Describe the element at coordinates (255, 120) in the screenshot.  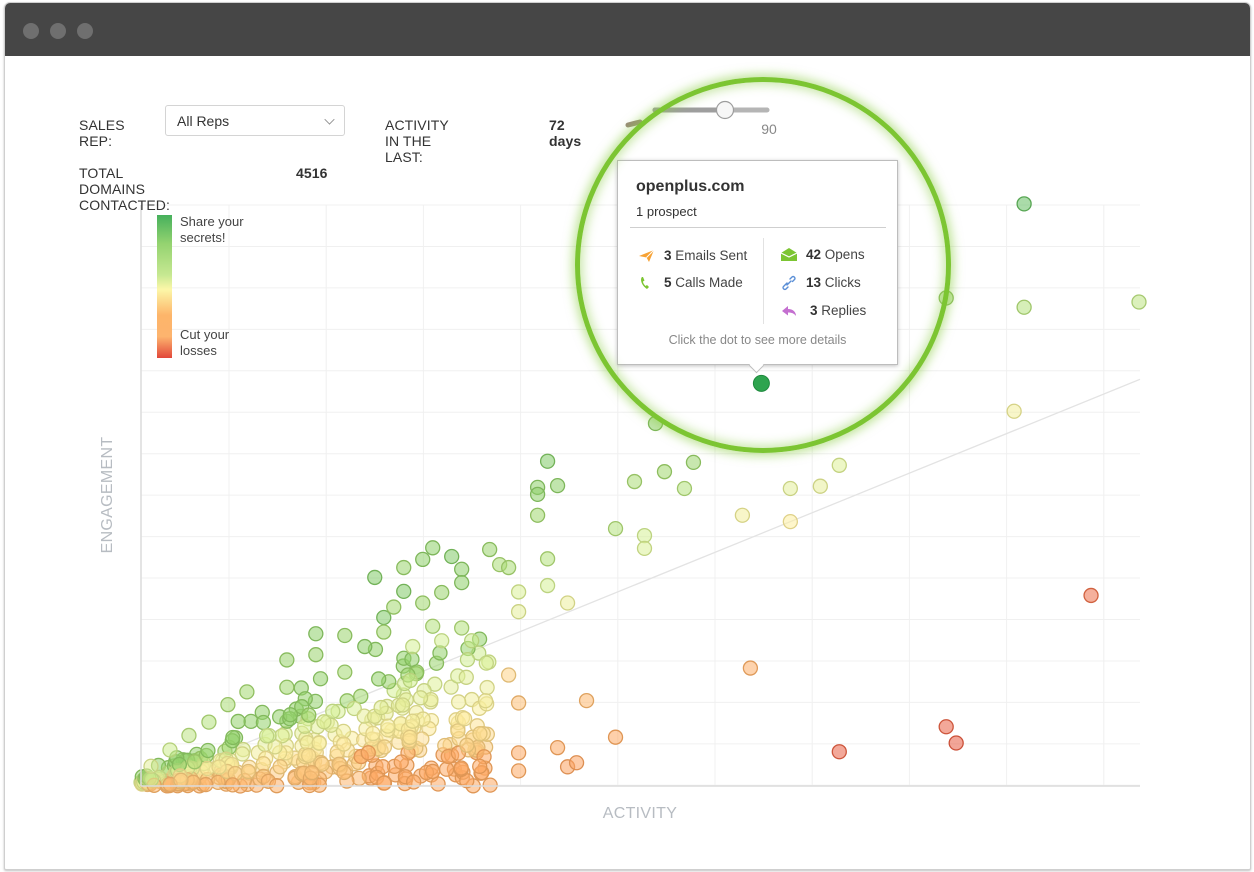
I see `sales-rep-select: All Reps` at that location.